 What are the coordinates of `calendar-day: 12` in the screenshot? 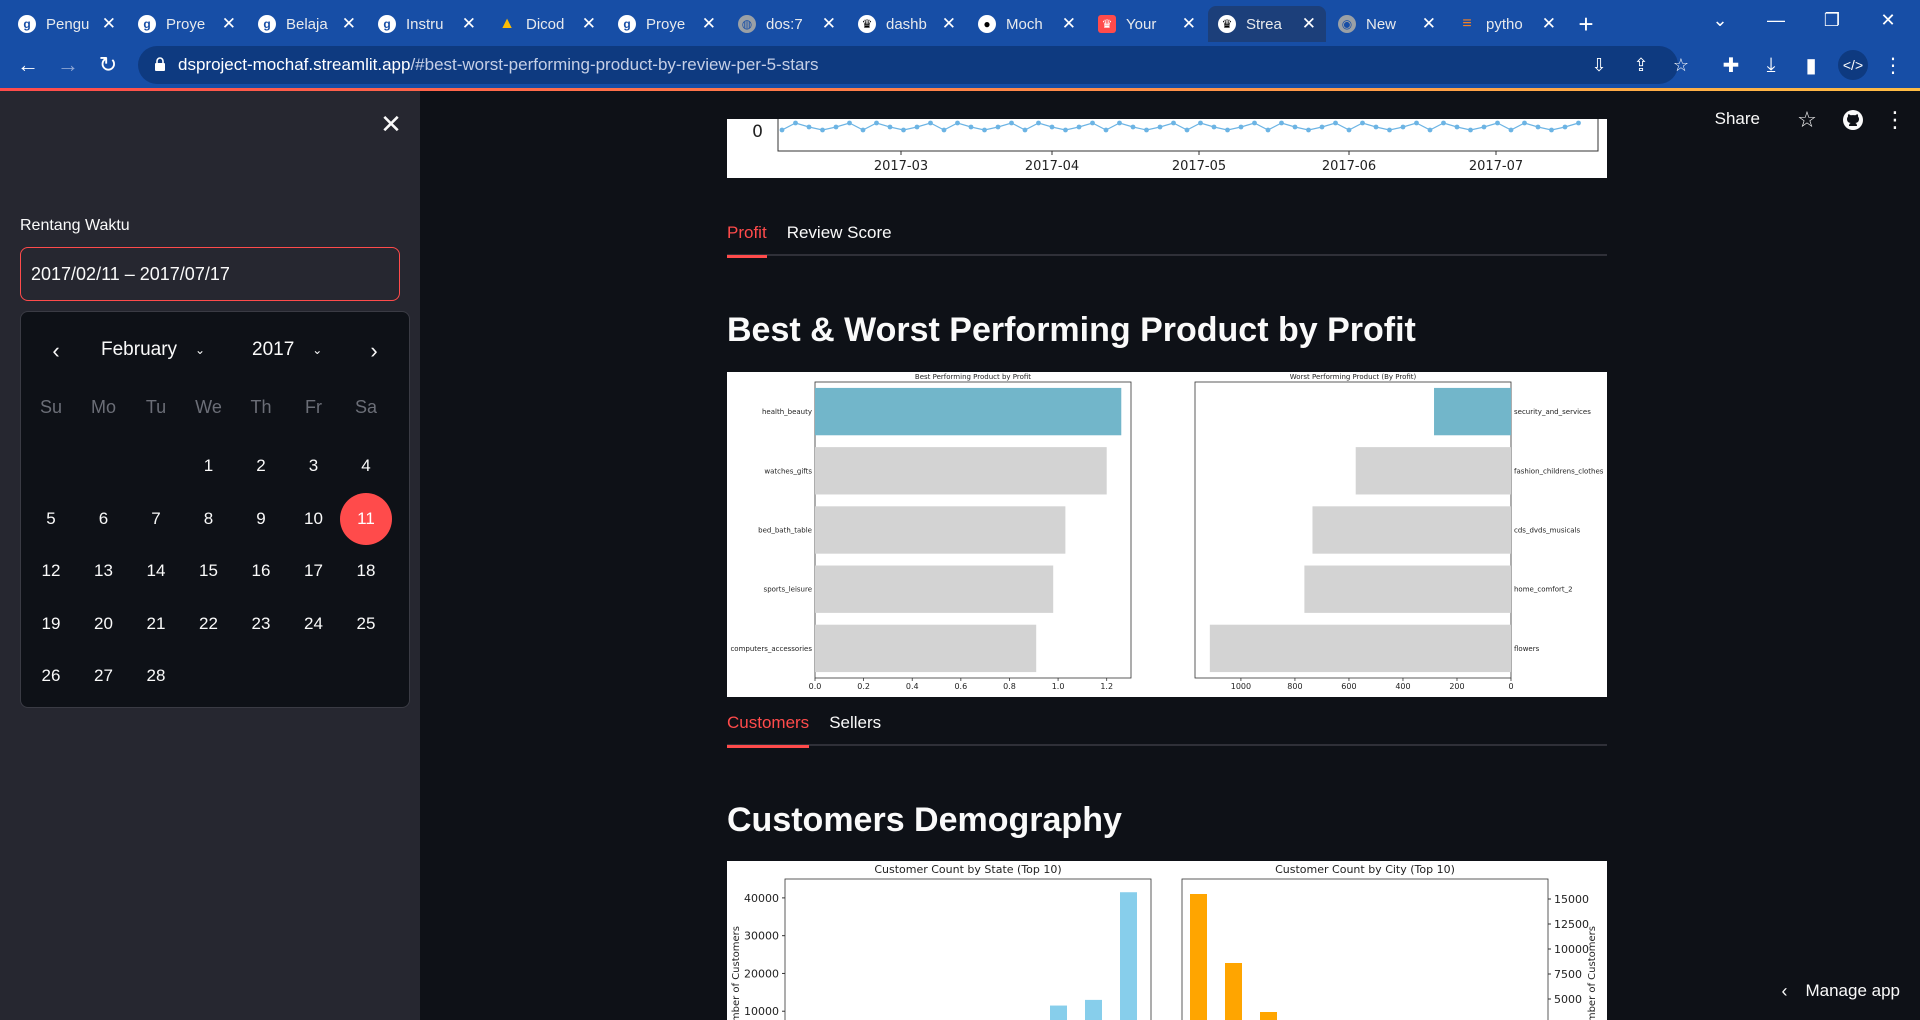 It's located at (51, 571).